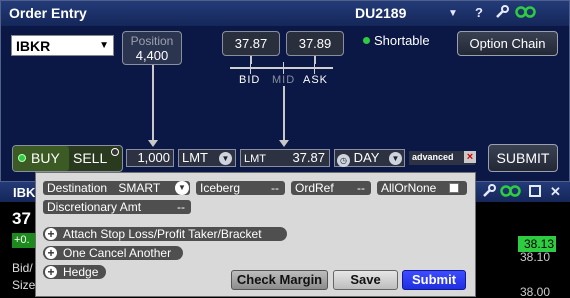 The height and width of the screenshot is (298, 570). I want to click on shortable-label: Shortable, so click(402, 40).